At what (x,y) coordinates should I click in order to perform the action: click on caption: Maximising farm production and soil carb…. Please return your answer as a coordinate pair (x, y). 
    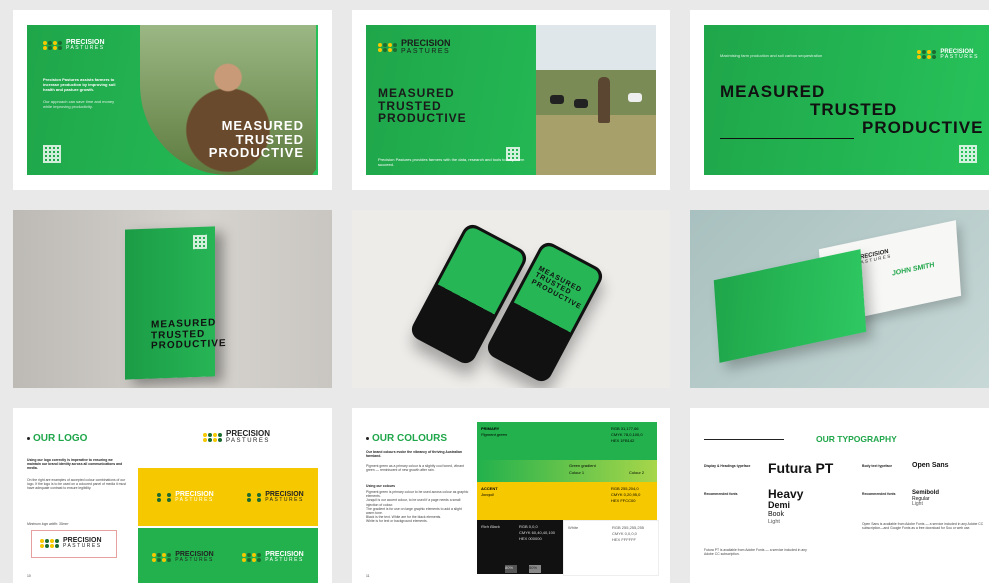
    Looking at the image, I should click on (771, 55).